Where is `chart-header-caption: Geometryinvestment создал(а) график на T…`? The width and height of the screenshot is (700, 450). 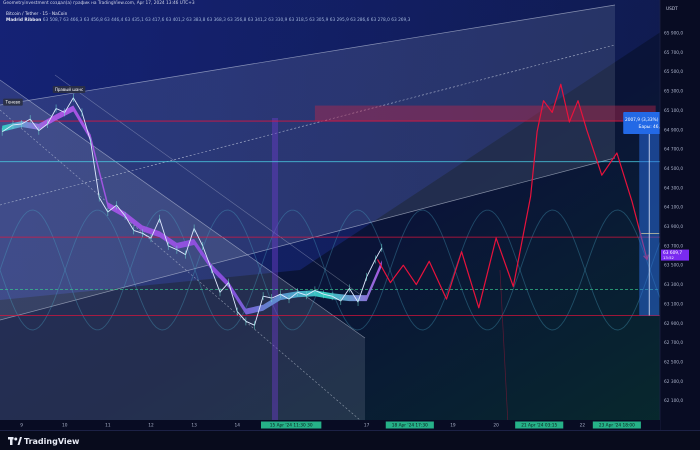 chart-header-caption: Geometryinvestment создал(а) график на T… is located at coordinates (99, 3).